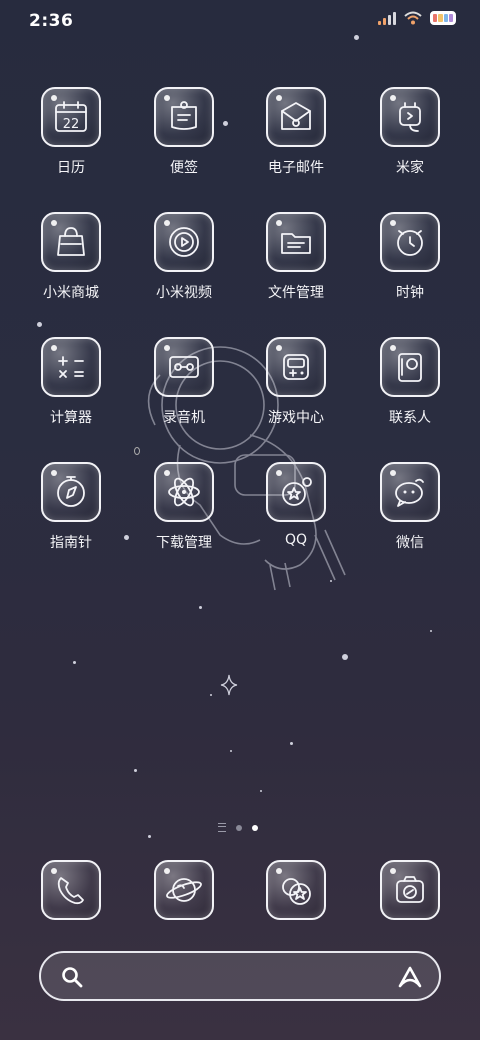 The height and width of the screenshot is (1040, 480). Describe the element at coordinates (296, 293) in the screenshot. I see `app-label: 文件管理` at that location.